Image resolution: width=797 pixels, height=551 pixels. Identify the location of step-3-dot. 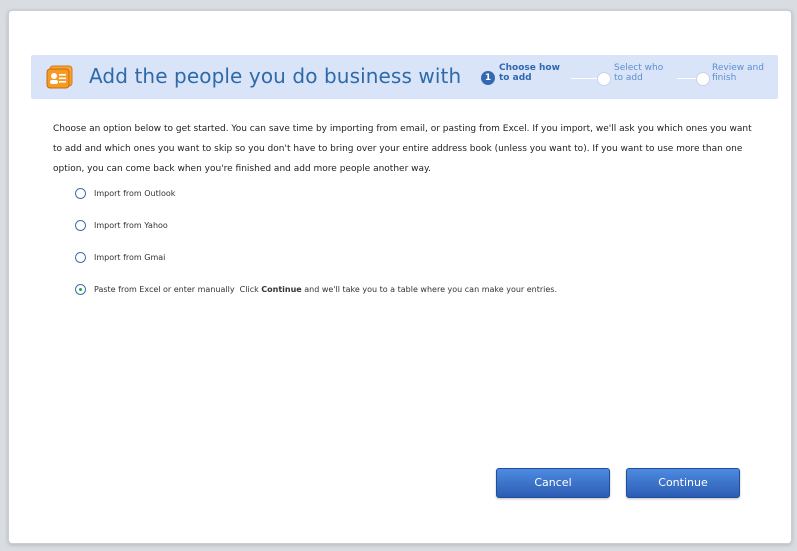
(703, 79).